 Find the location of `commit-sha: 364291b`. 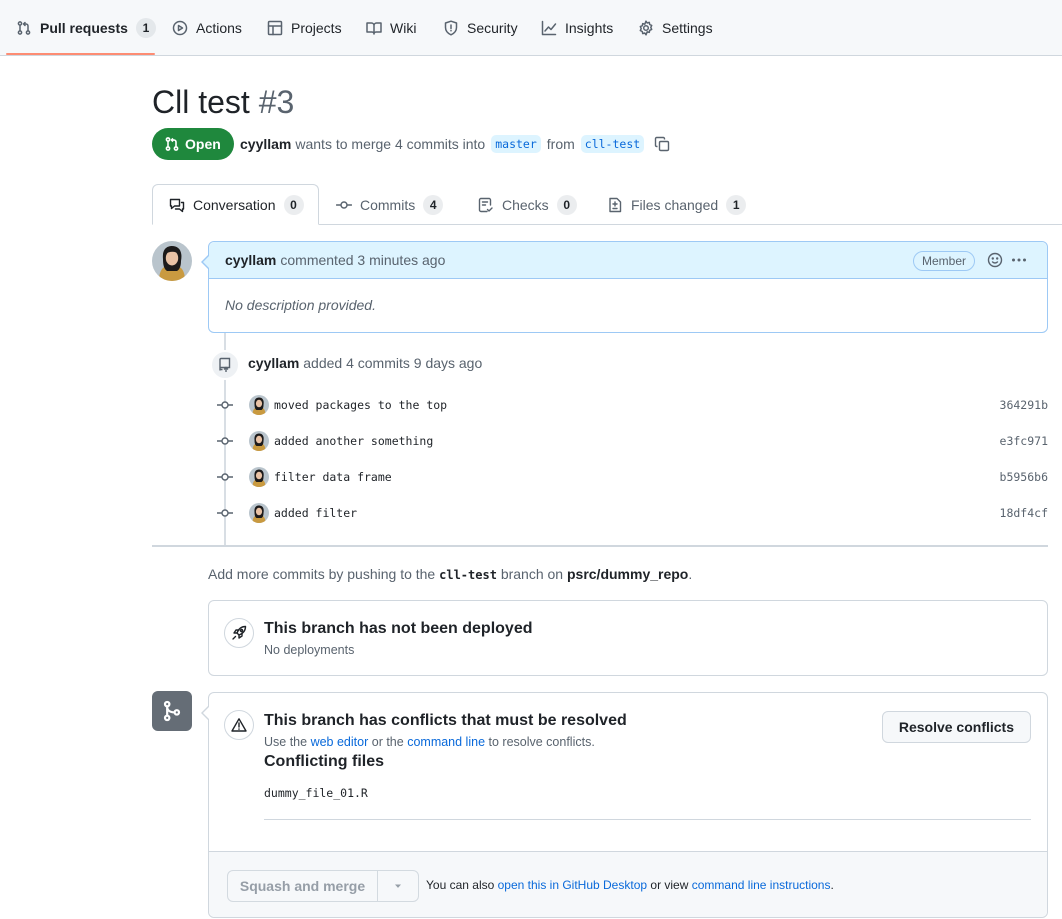

commit-sha: 364291b is located at coordinates (1024, 405).